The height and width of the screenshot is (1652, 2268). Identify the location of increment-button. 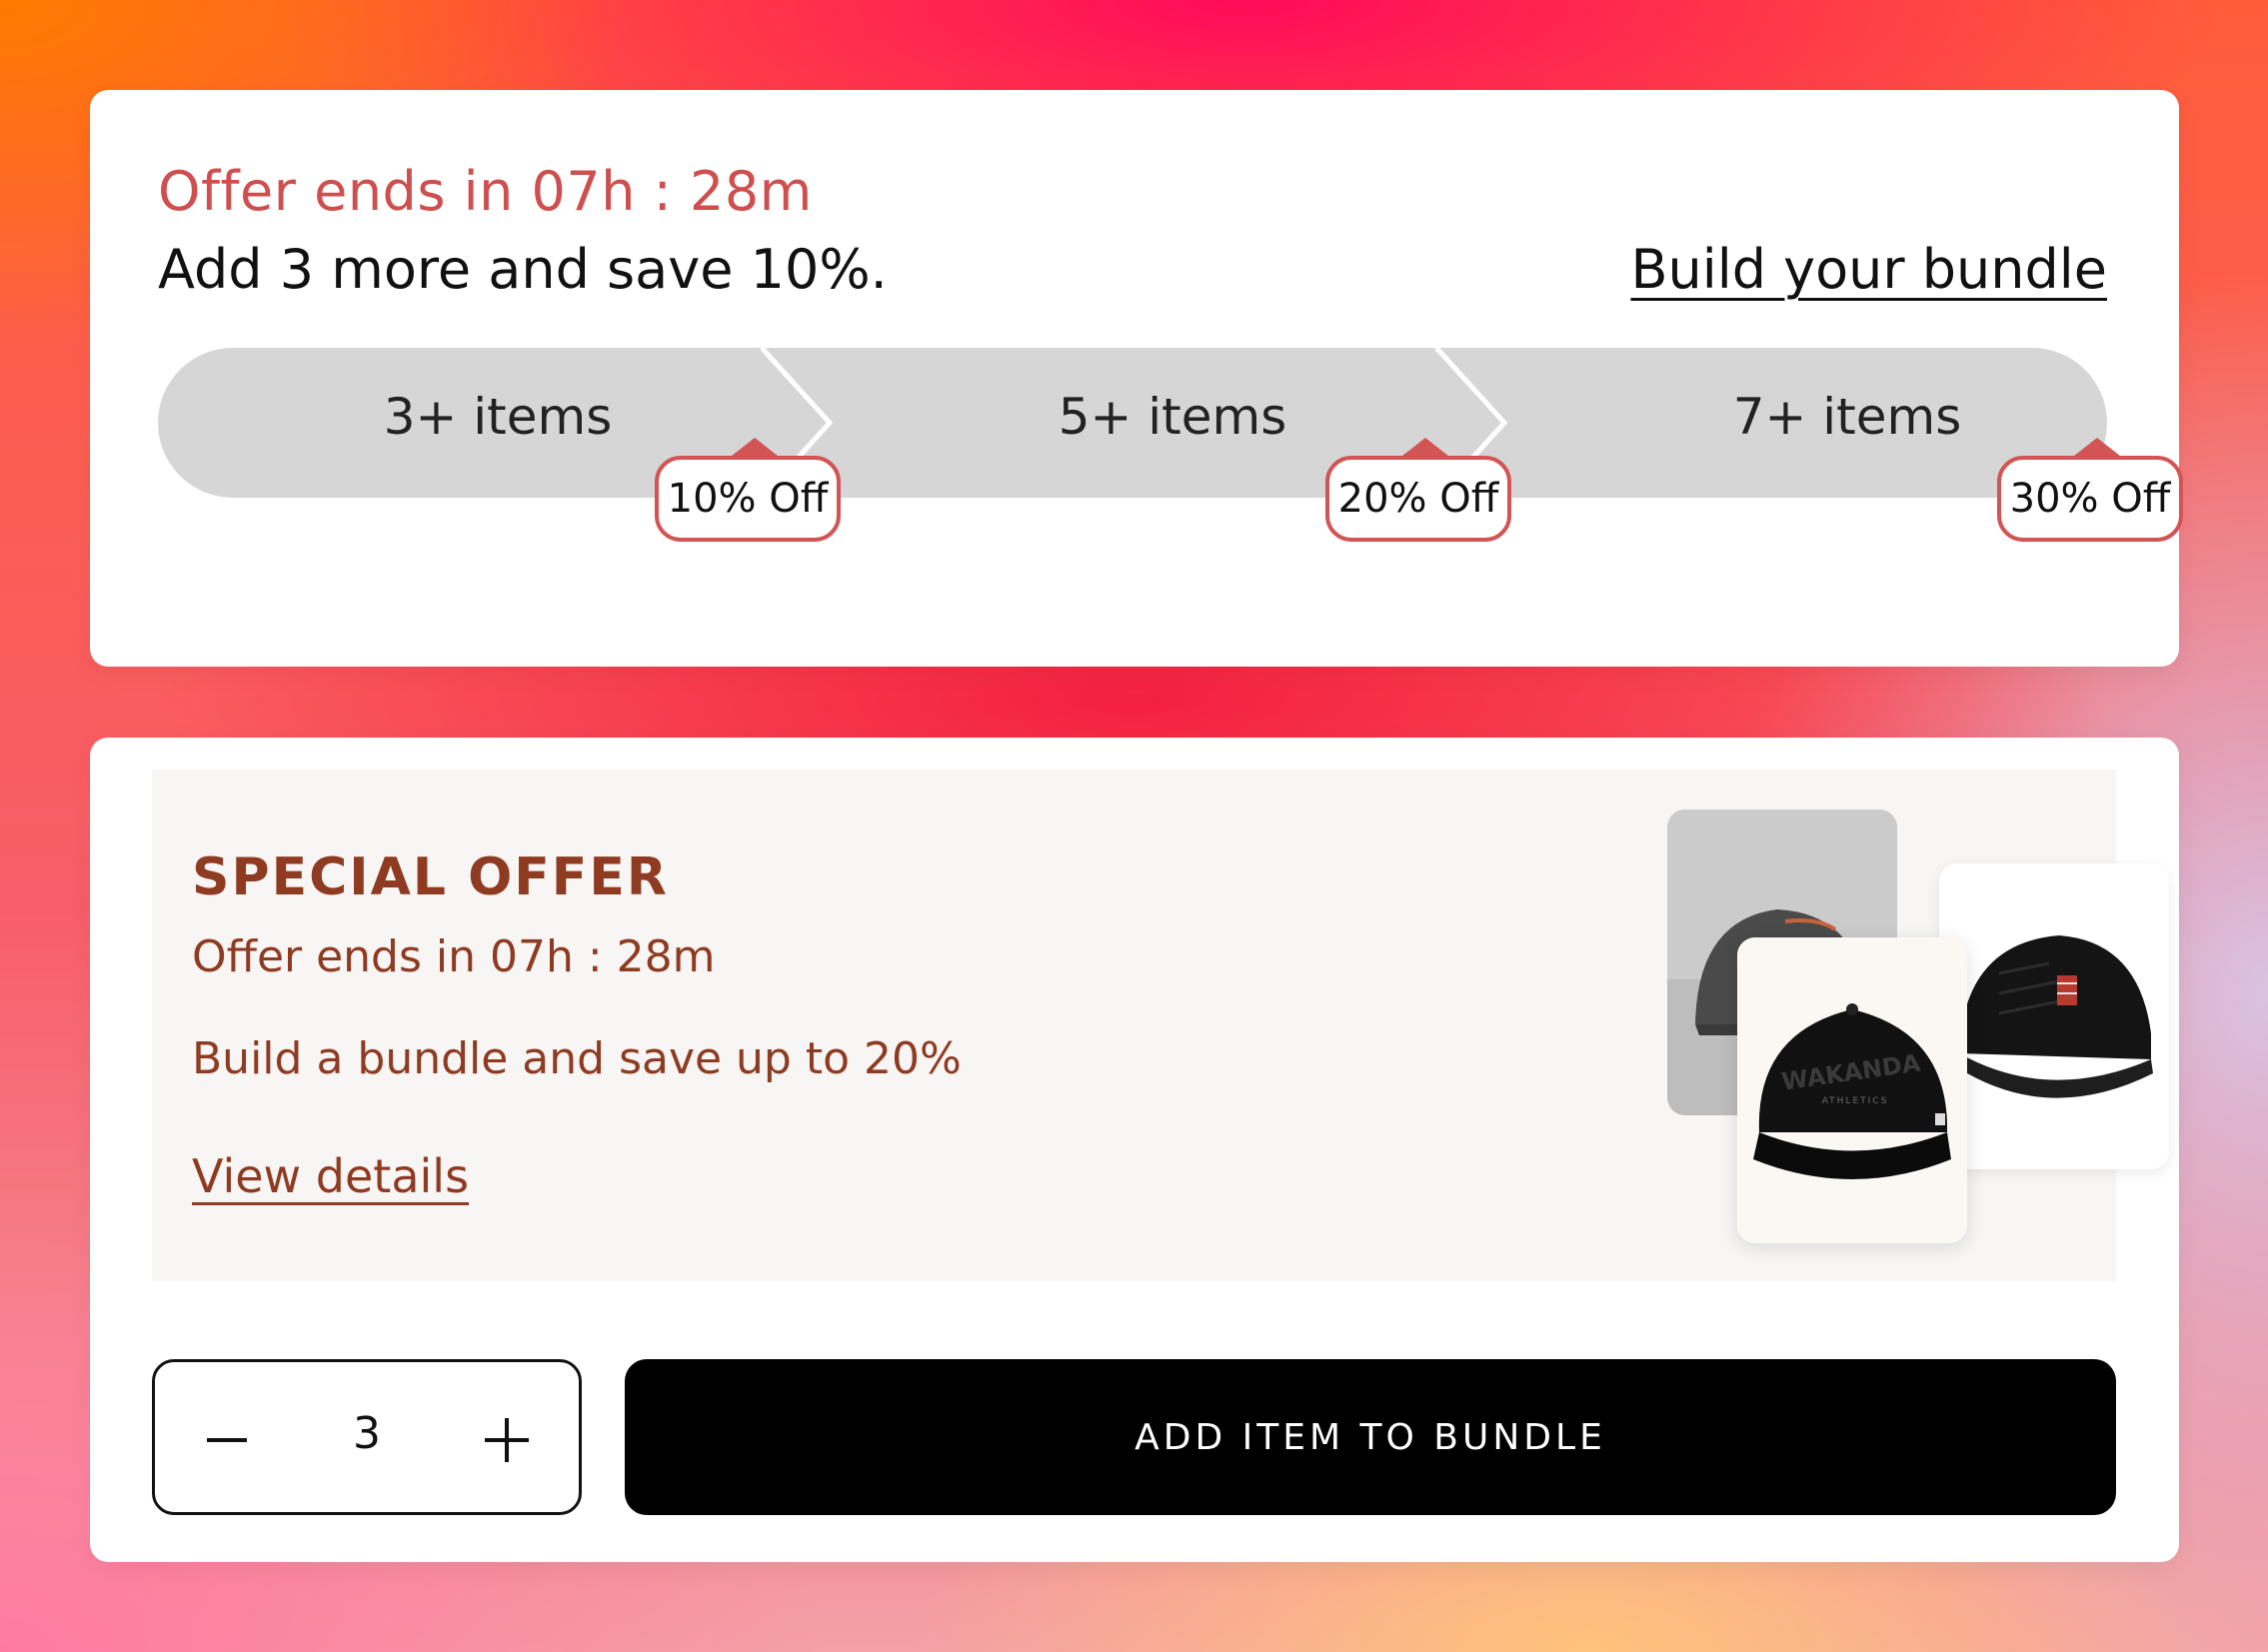
(507, 1440).